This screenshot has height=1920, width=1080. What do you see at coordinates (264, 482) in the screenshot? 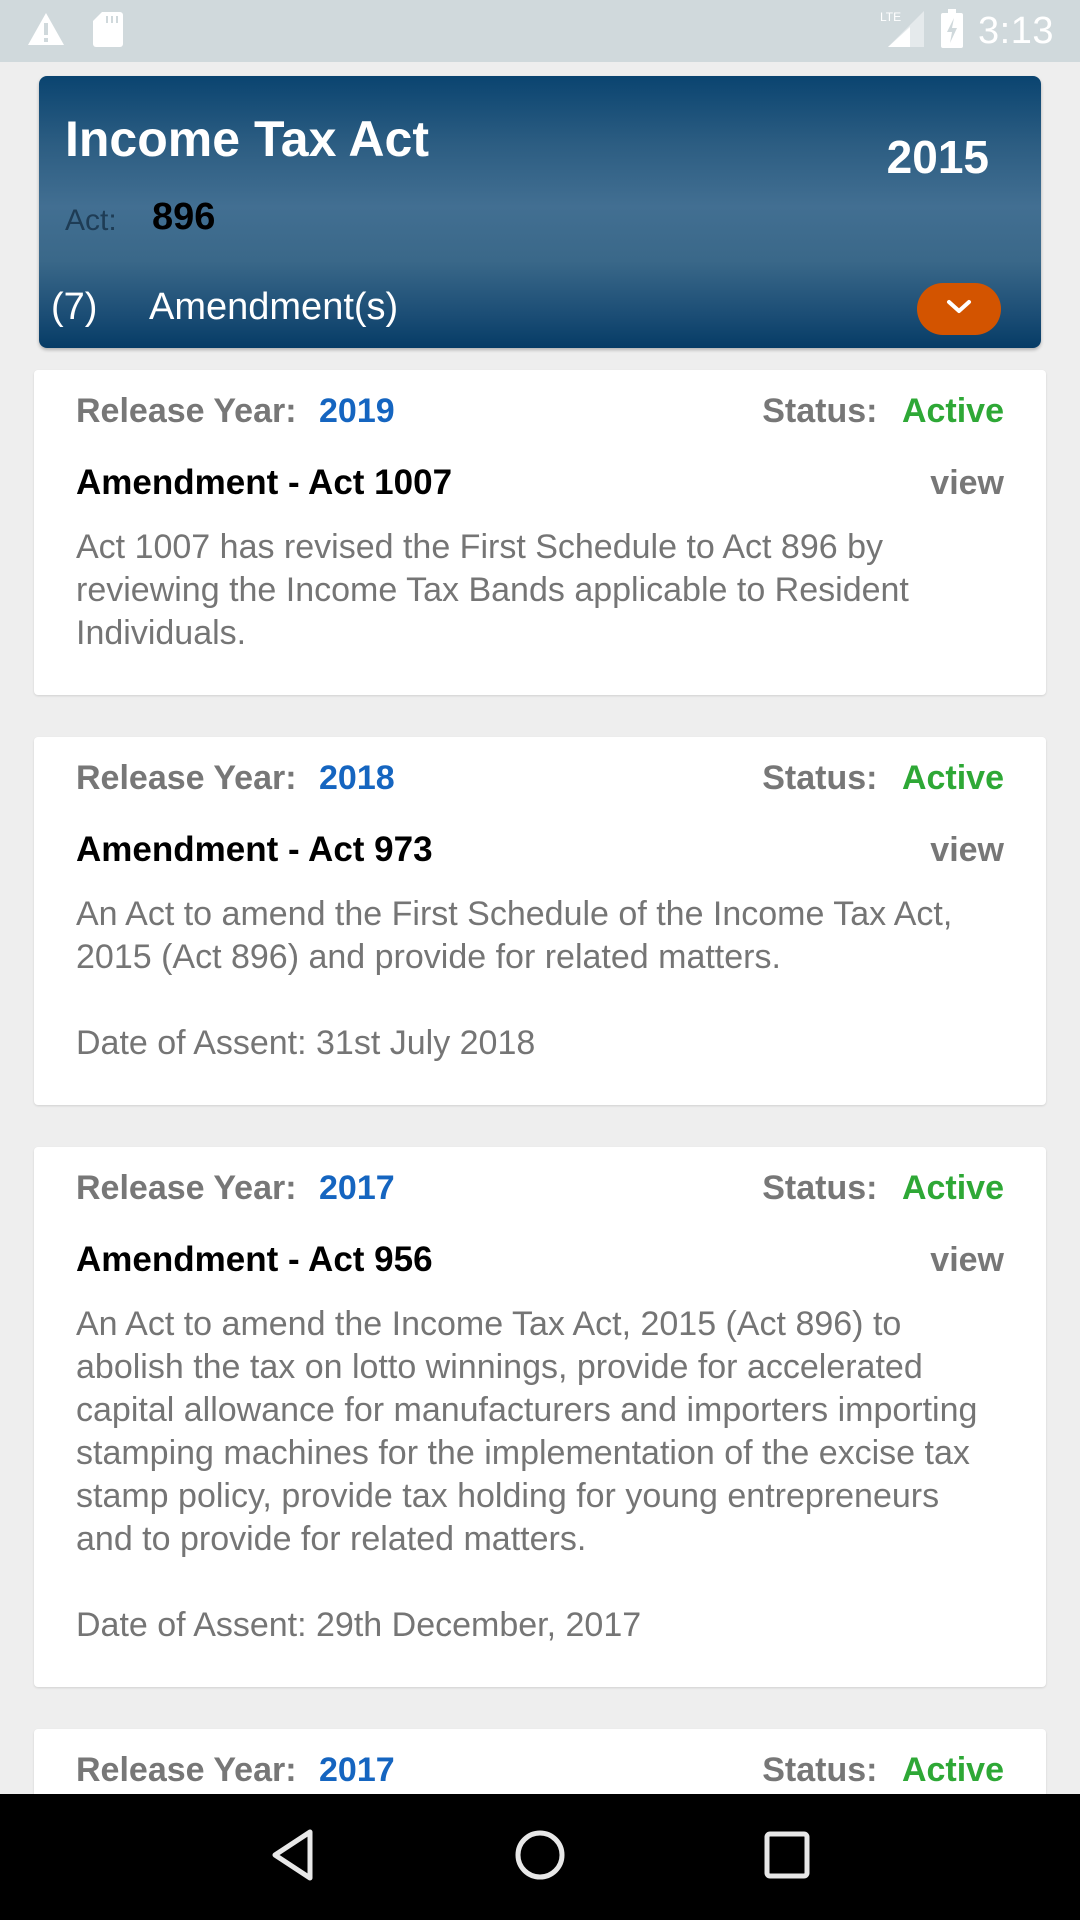
I see `amendment-title: Amendment - Act 1007` at bounding box center [264, 482].